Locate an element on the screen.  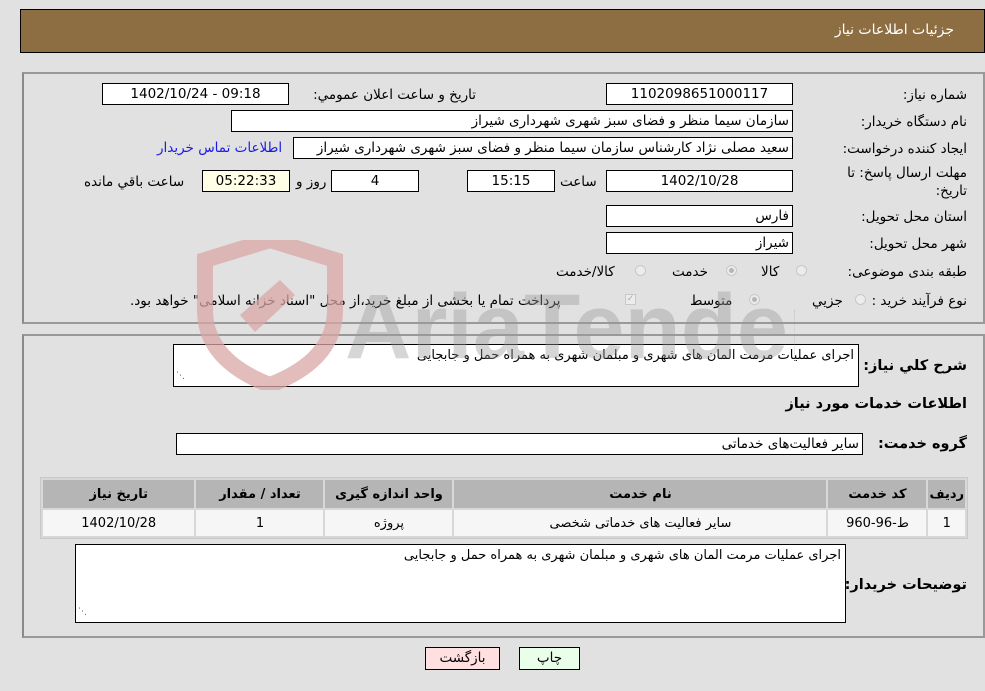
announce-value: 1402/10/24 - 09:18 is located at coordinates (195, 94).